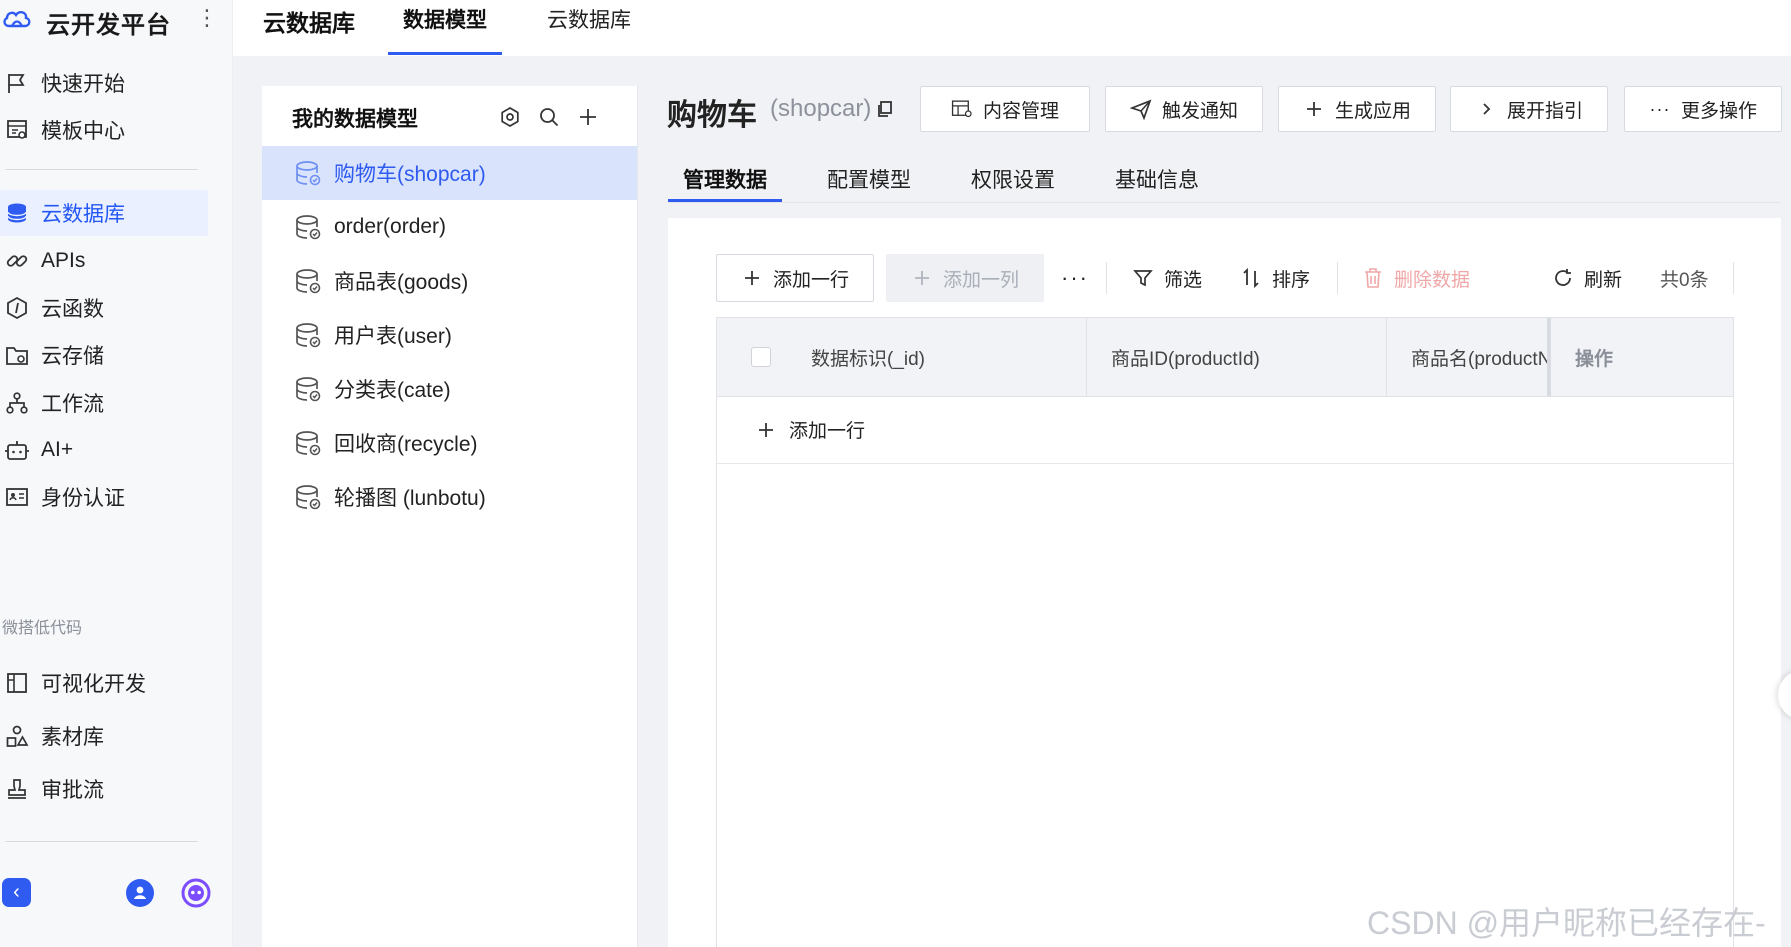  I want to click on sidebar-item-workflow: 工作流, so click(104, 403).